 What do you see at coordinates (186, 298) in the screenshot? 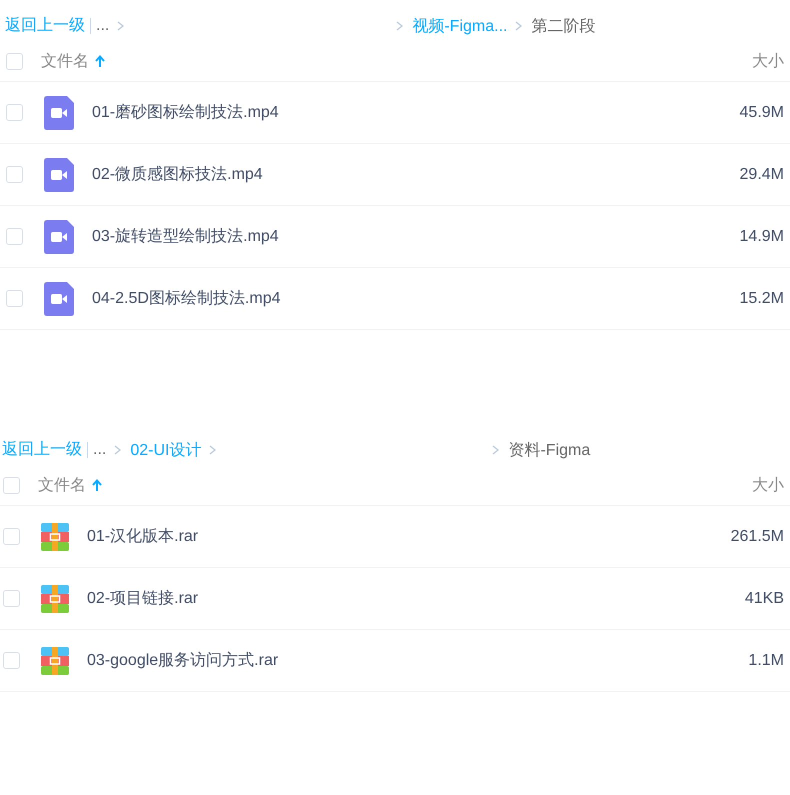
I see `file-name: 04-2.5D图标绘制技法.mp4` at bounding box center [186, 298].